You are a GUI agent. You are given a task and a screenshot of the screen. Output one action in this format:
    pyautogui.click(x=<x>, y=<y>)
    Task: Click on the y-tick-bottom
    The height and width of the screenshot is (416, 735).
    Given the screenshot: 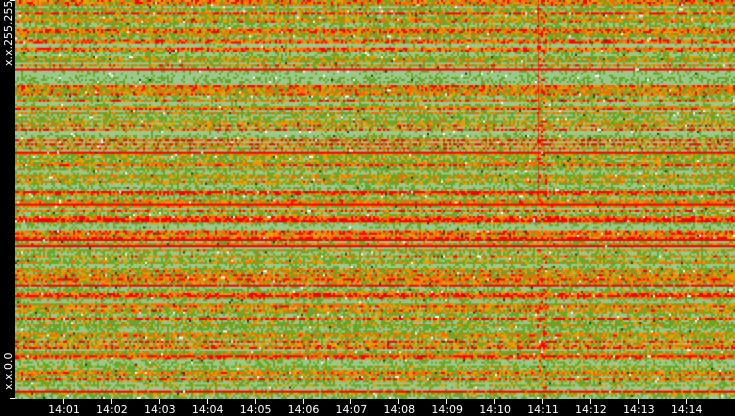 What is the action you would take?
    pyautogui.click(x=12, y=398)
    